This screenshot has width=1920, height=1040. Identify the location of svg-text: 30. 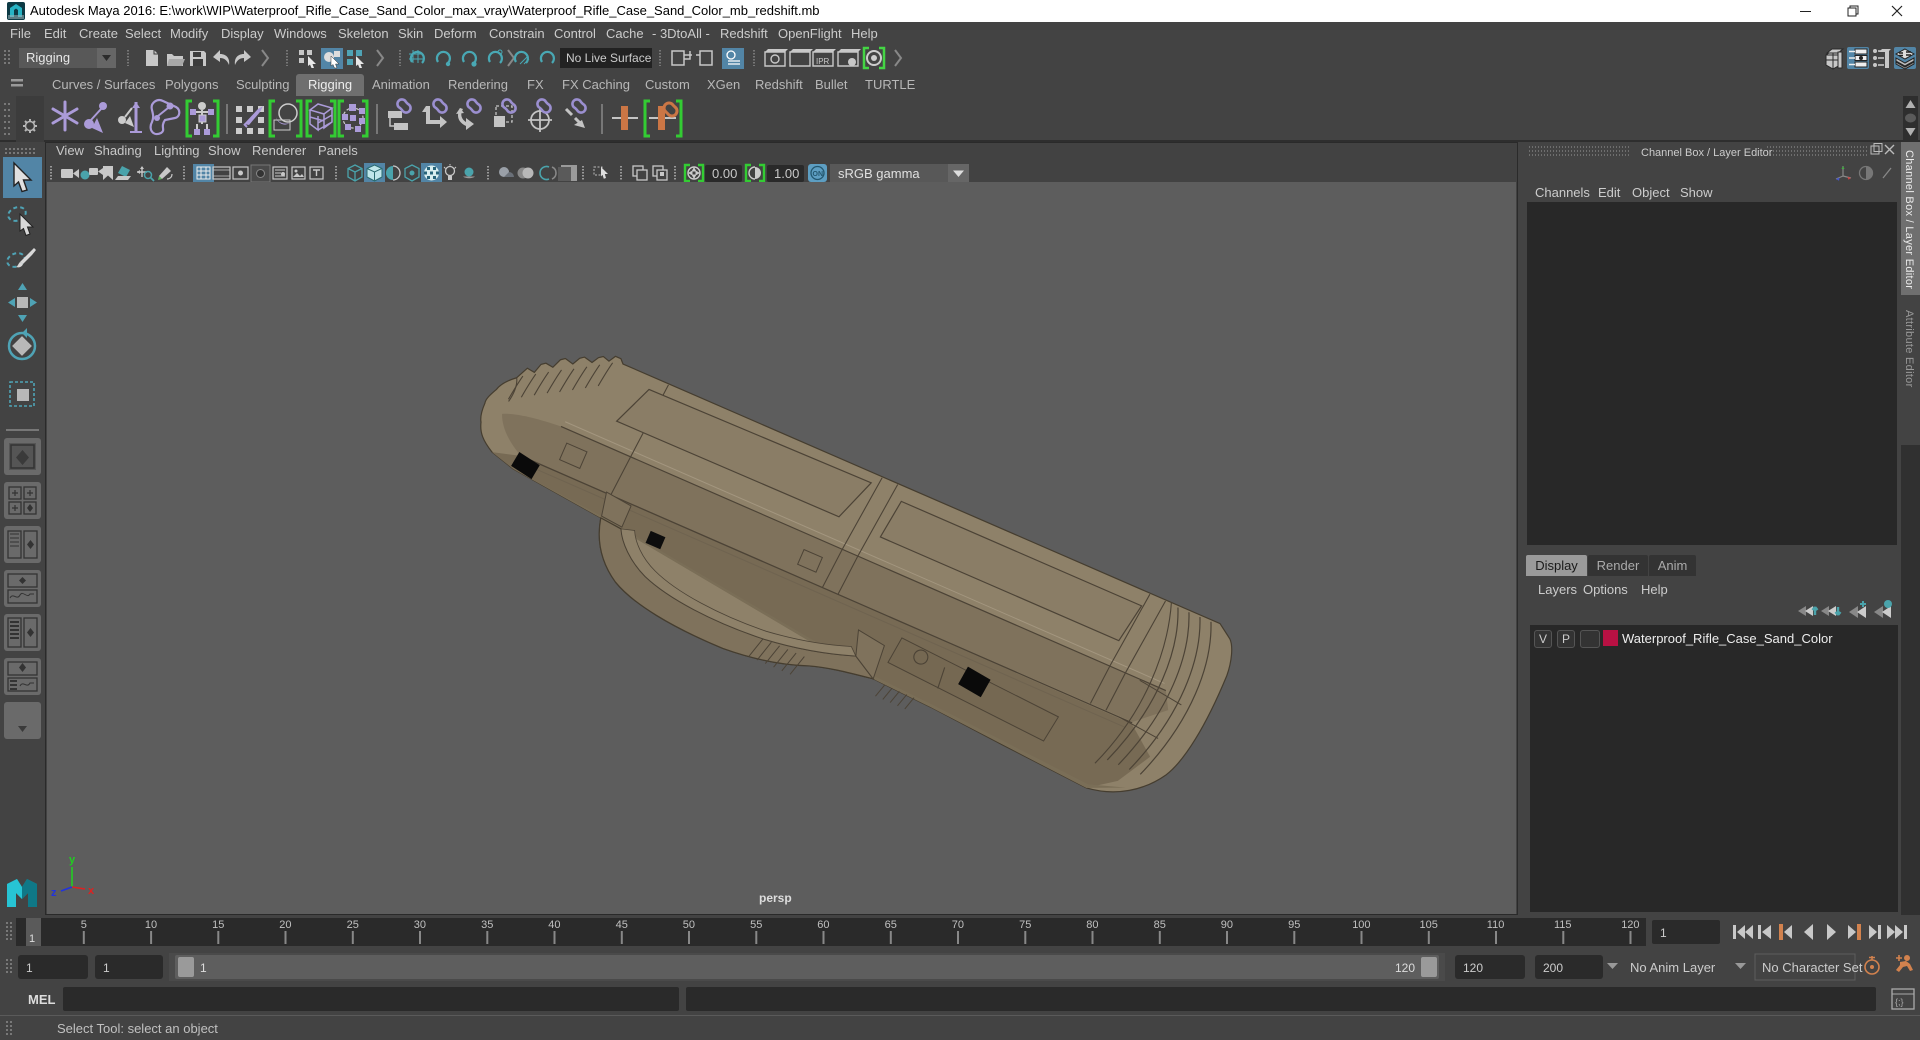
(420, 925).